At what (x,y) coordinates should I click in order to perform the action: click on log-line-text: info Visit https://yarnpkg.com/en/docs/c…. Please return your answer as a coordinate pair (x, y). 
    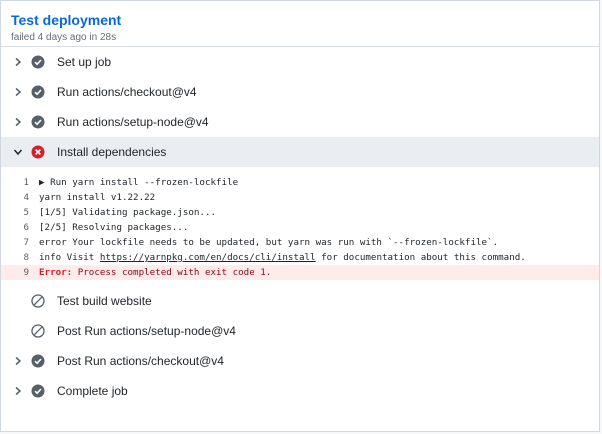
    Looking at the image, I should click on (282, 257).